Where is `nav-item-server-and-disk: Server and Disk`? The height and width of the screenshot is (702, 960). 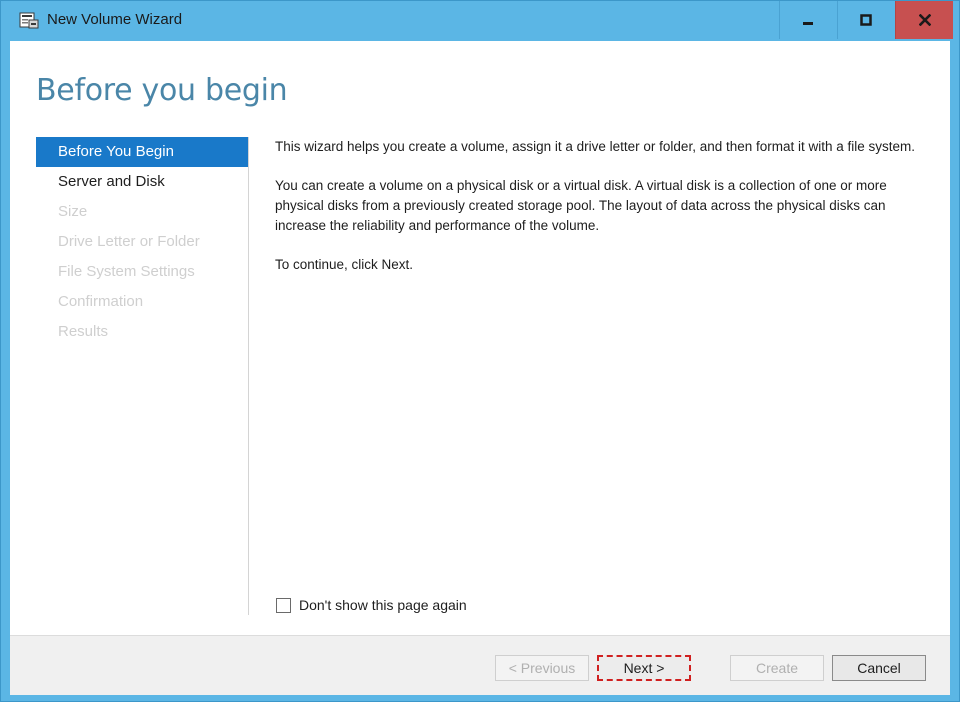 nav-item-server-and-disk: Server and Disk is located at coordinates (142, 182).